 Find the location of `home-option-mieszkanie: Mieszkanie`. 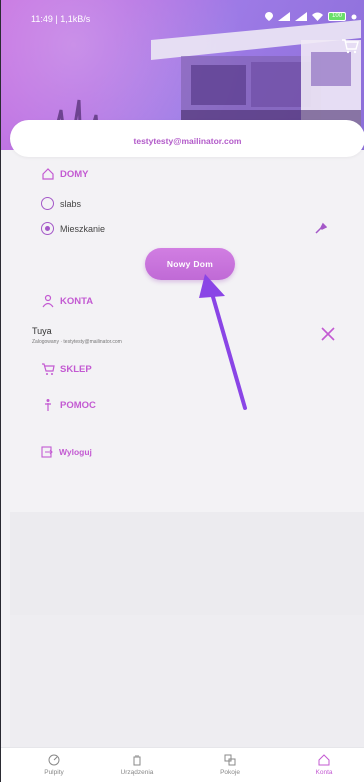

home-option-mieszkanie: Mieszkanie is located at coordinates (73, 228).